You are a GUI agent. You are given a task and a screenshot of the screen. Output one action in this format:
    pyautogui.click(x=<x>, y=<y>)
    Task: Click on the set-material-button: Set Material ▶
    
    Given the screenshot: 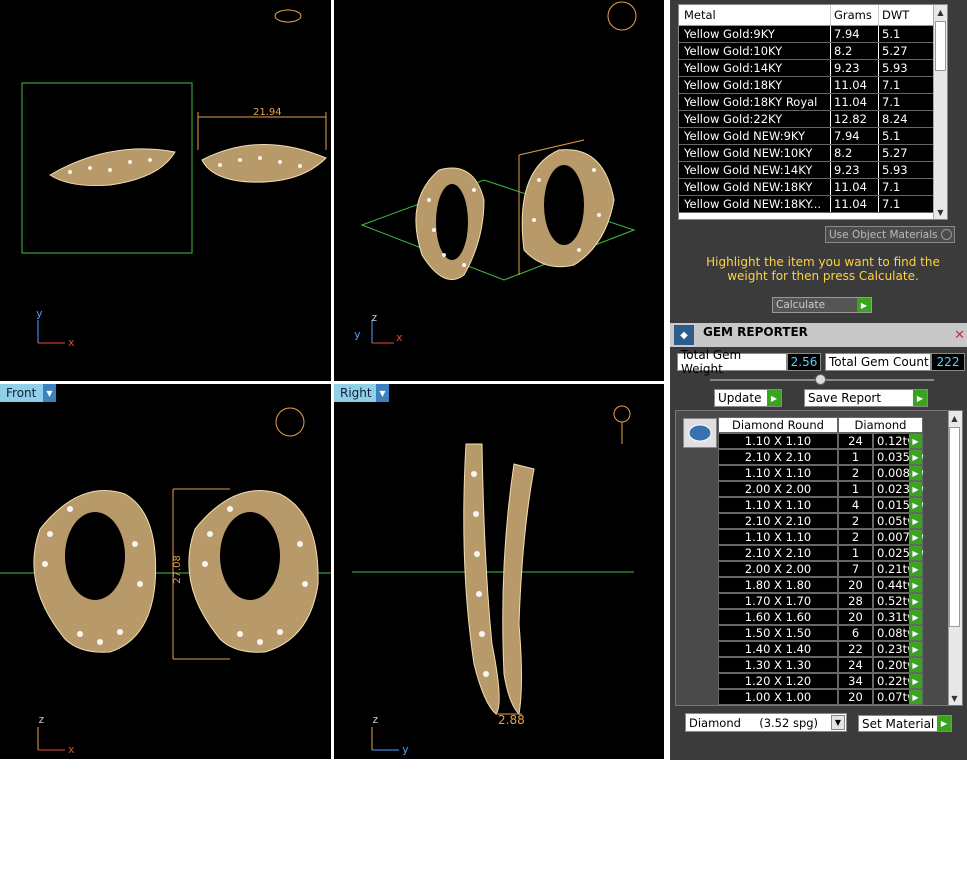 What is the action you would take?
    pyautogui.click(x=905, y=723)
    